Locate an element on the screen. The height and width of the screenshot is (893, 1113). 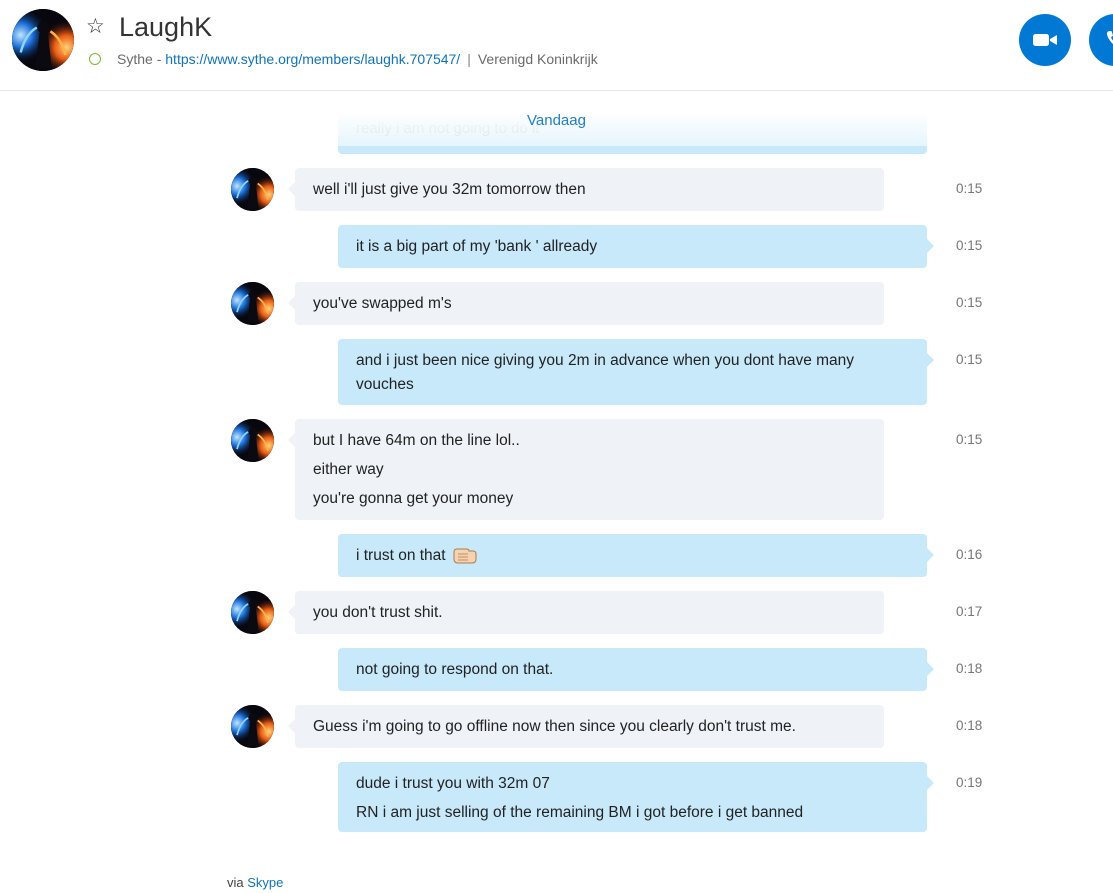
message-text: you've swapped m's is located at coordinates (382, 303).